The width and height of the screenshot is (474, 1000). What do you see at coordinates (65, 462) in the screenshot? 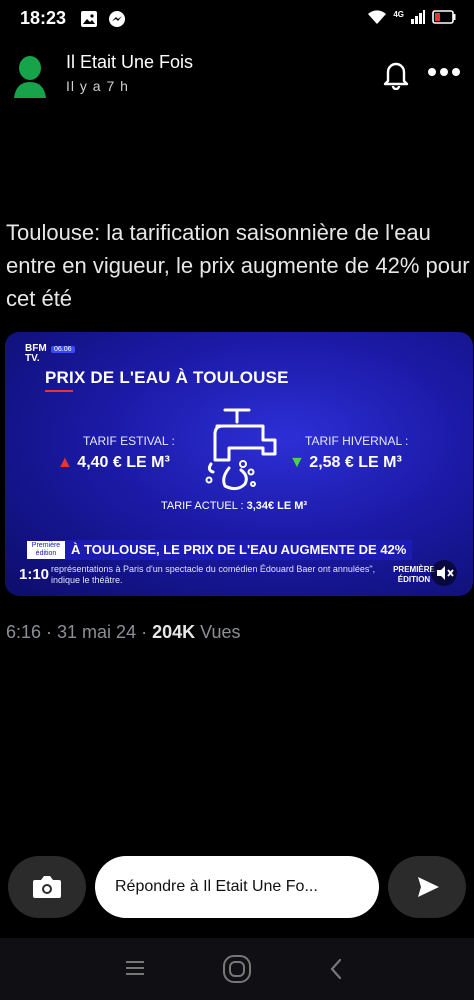
I see `arrow-up-icon: ▲` at bounding box center [65, 462].